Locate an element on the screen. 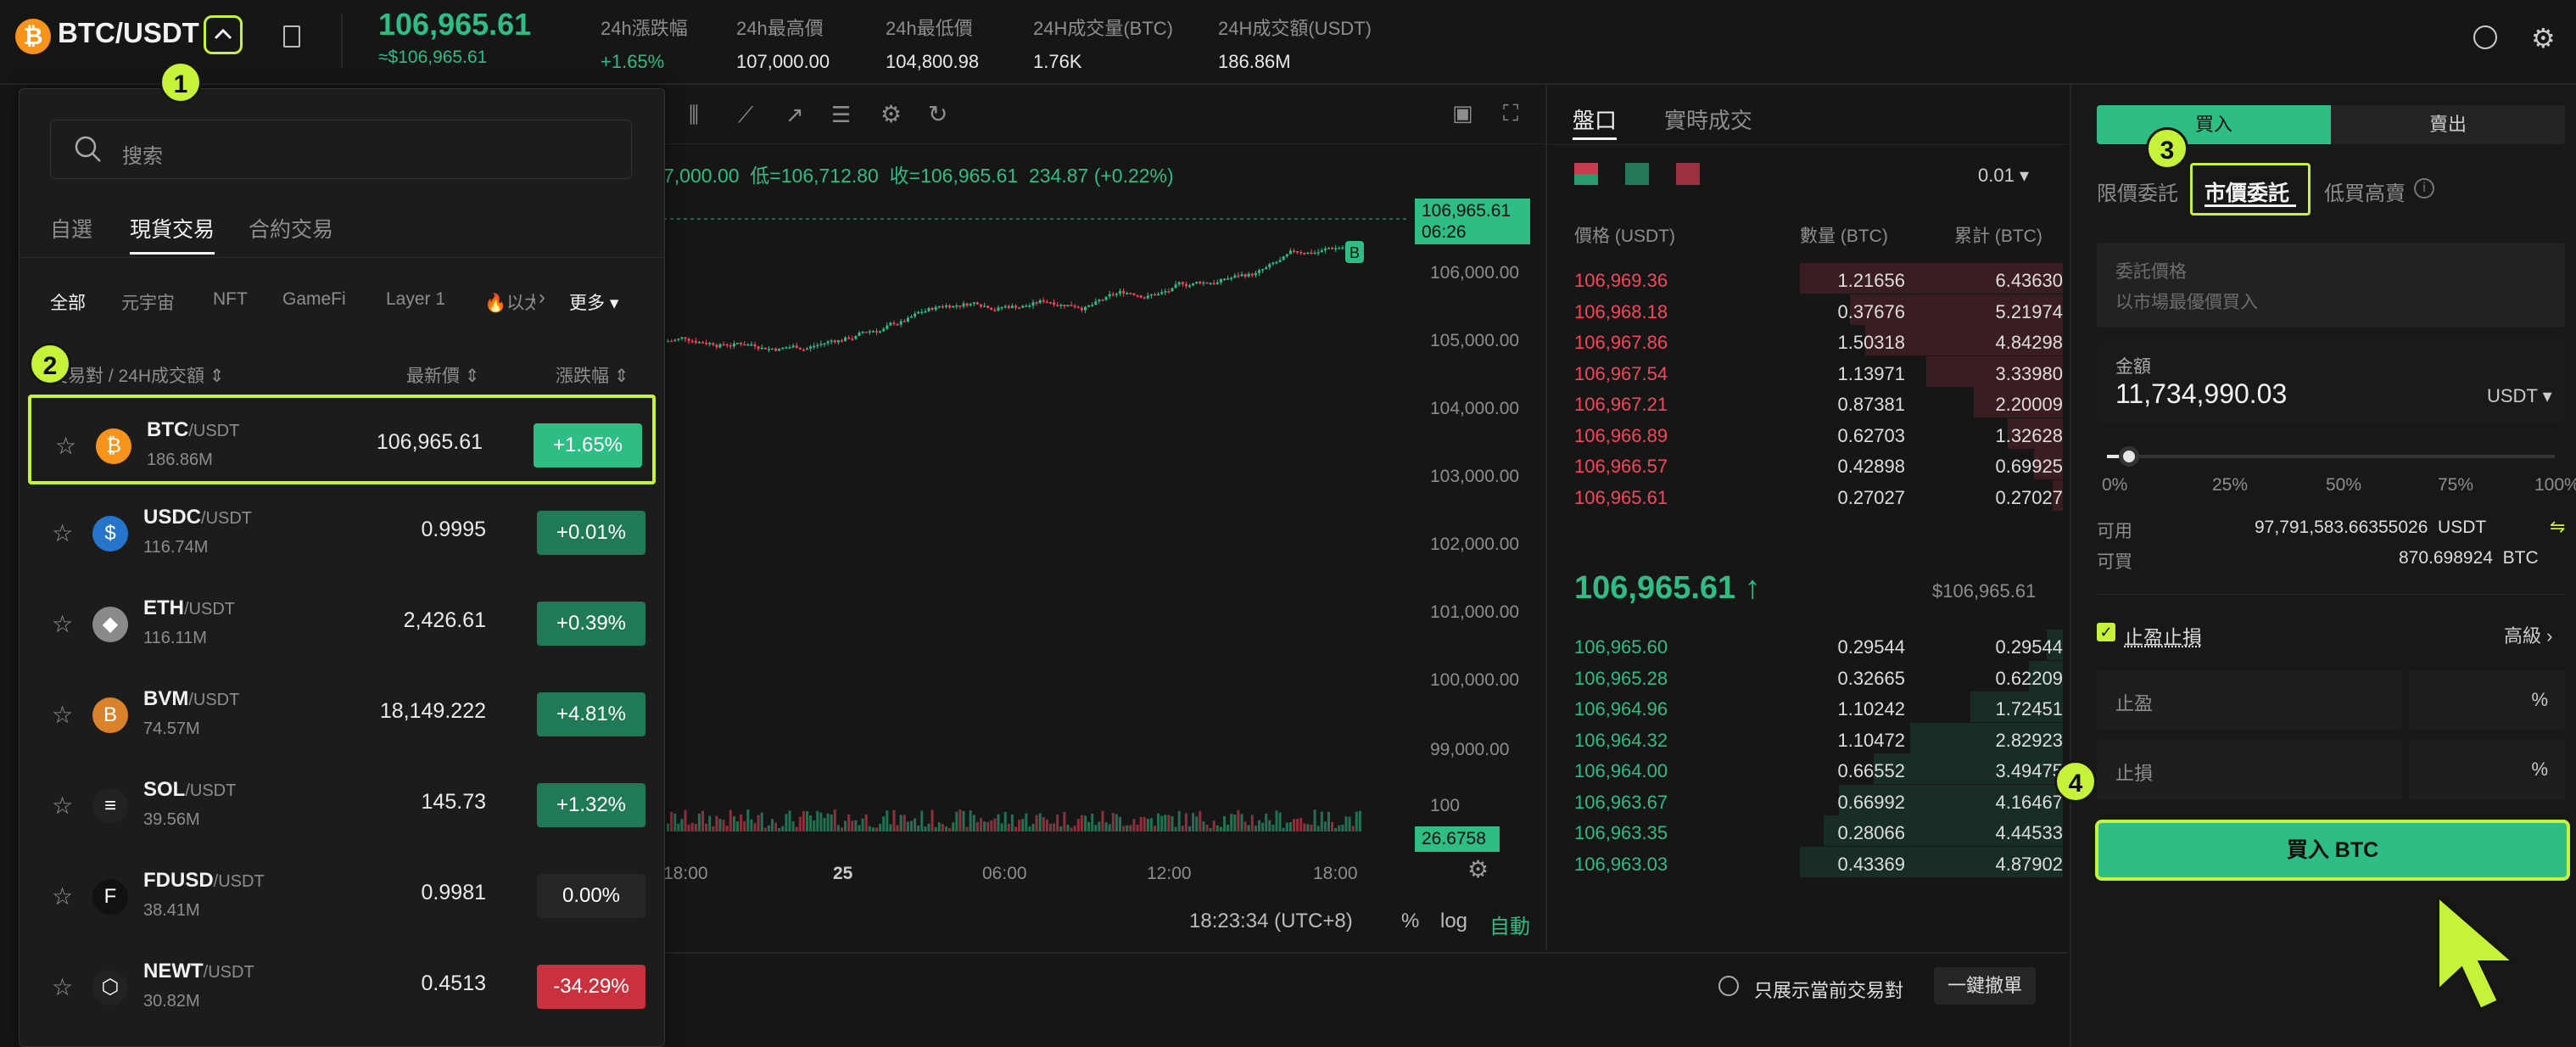 The height and width of the screenshot is (1047, 2576). pair-row-fdusd: ☆ F FDUSD/USDT 38.41M 0.9981 0.00% is located at coordinates (342, 893).